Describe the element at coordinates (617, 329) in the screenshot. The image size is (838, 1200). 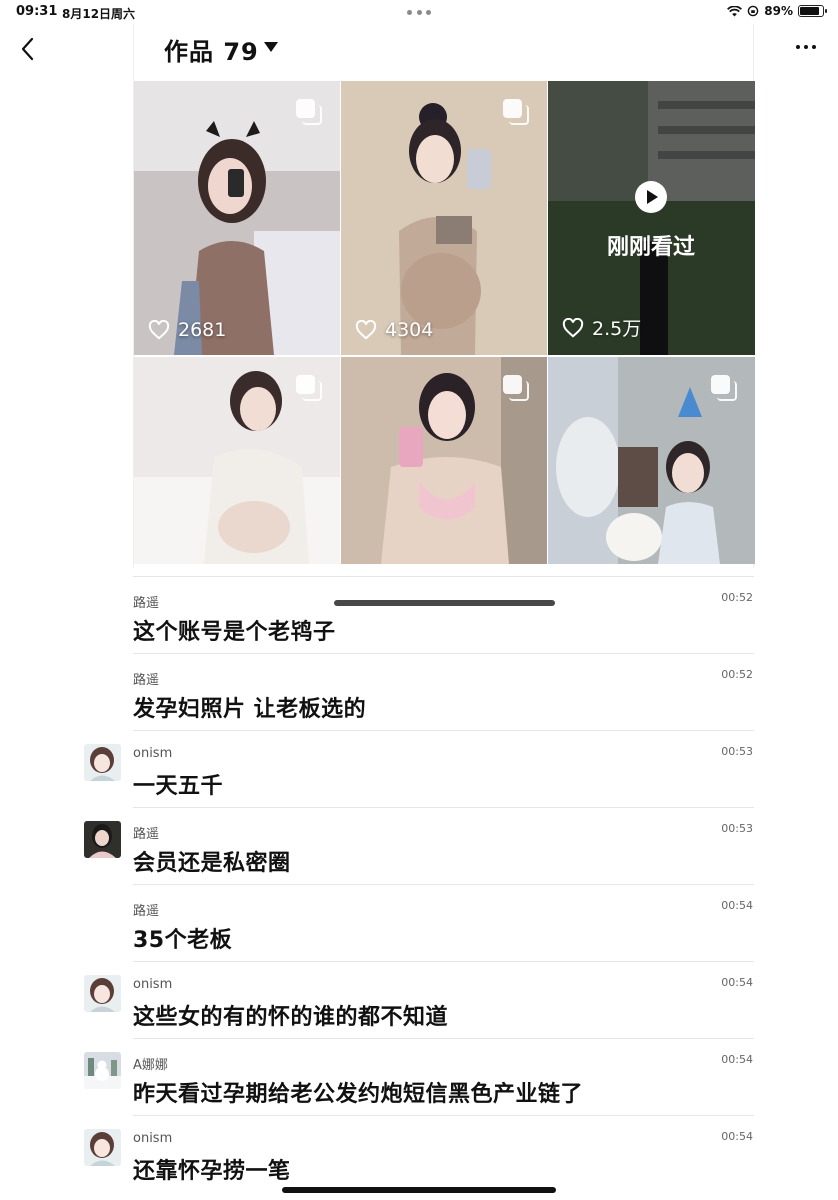
I see `like-count-value: 2.5万` at that location.